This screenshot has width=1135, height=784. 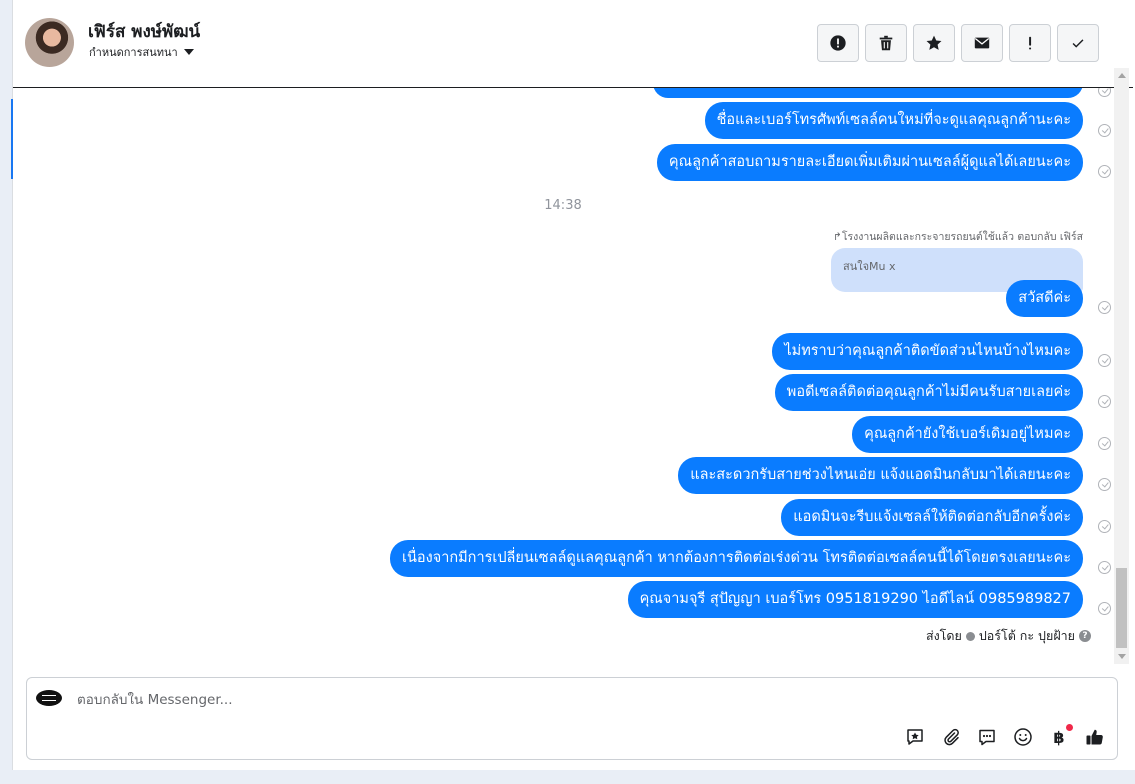 I want to click on message-bubble: สวัสดีค่ะ, so click(x=1044, y=298).